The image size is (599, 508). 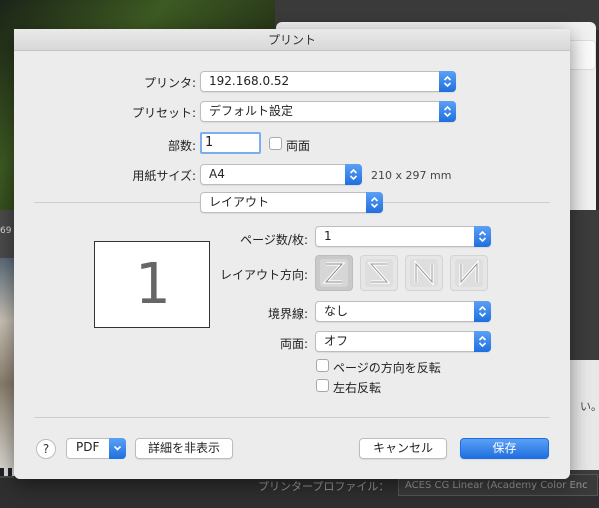 What do you see at coordinates (336, 311) in the screenshot?
I see `border-value: なし` at bounding box center [336, 311].